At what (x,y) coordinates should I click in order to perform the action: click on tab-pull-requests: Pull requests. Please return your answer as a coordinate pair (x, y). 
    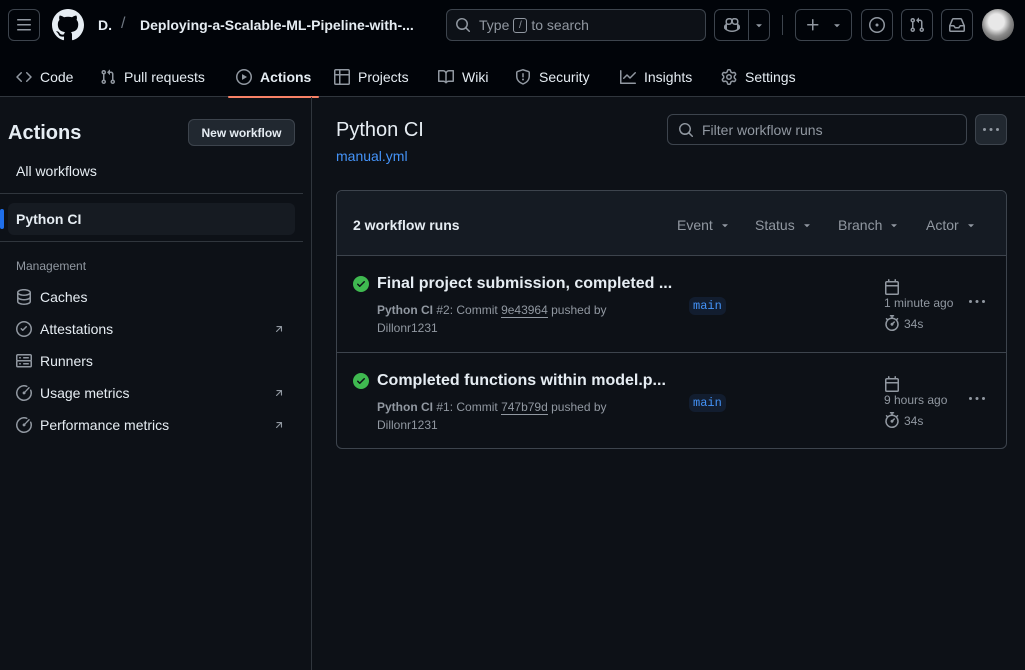
    Looking at the image, I should click on (152, 76).